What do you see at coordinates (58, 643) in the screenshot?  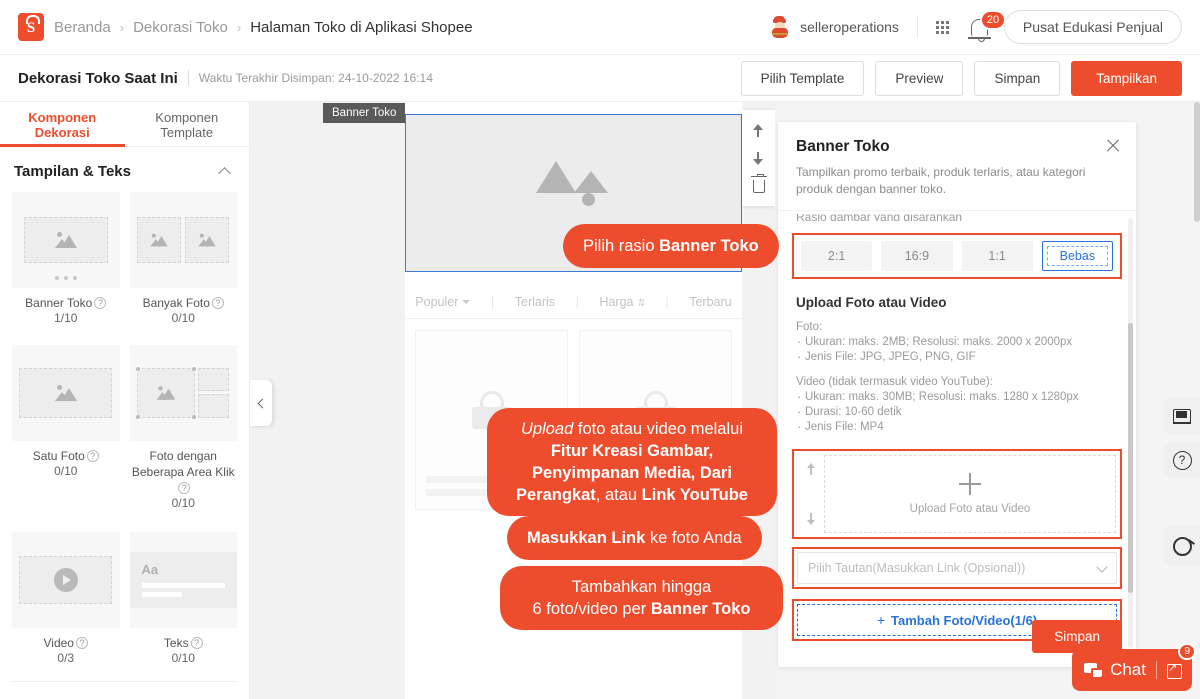 I see `component-name: Video` at bounding box center [58, 643].